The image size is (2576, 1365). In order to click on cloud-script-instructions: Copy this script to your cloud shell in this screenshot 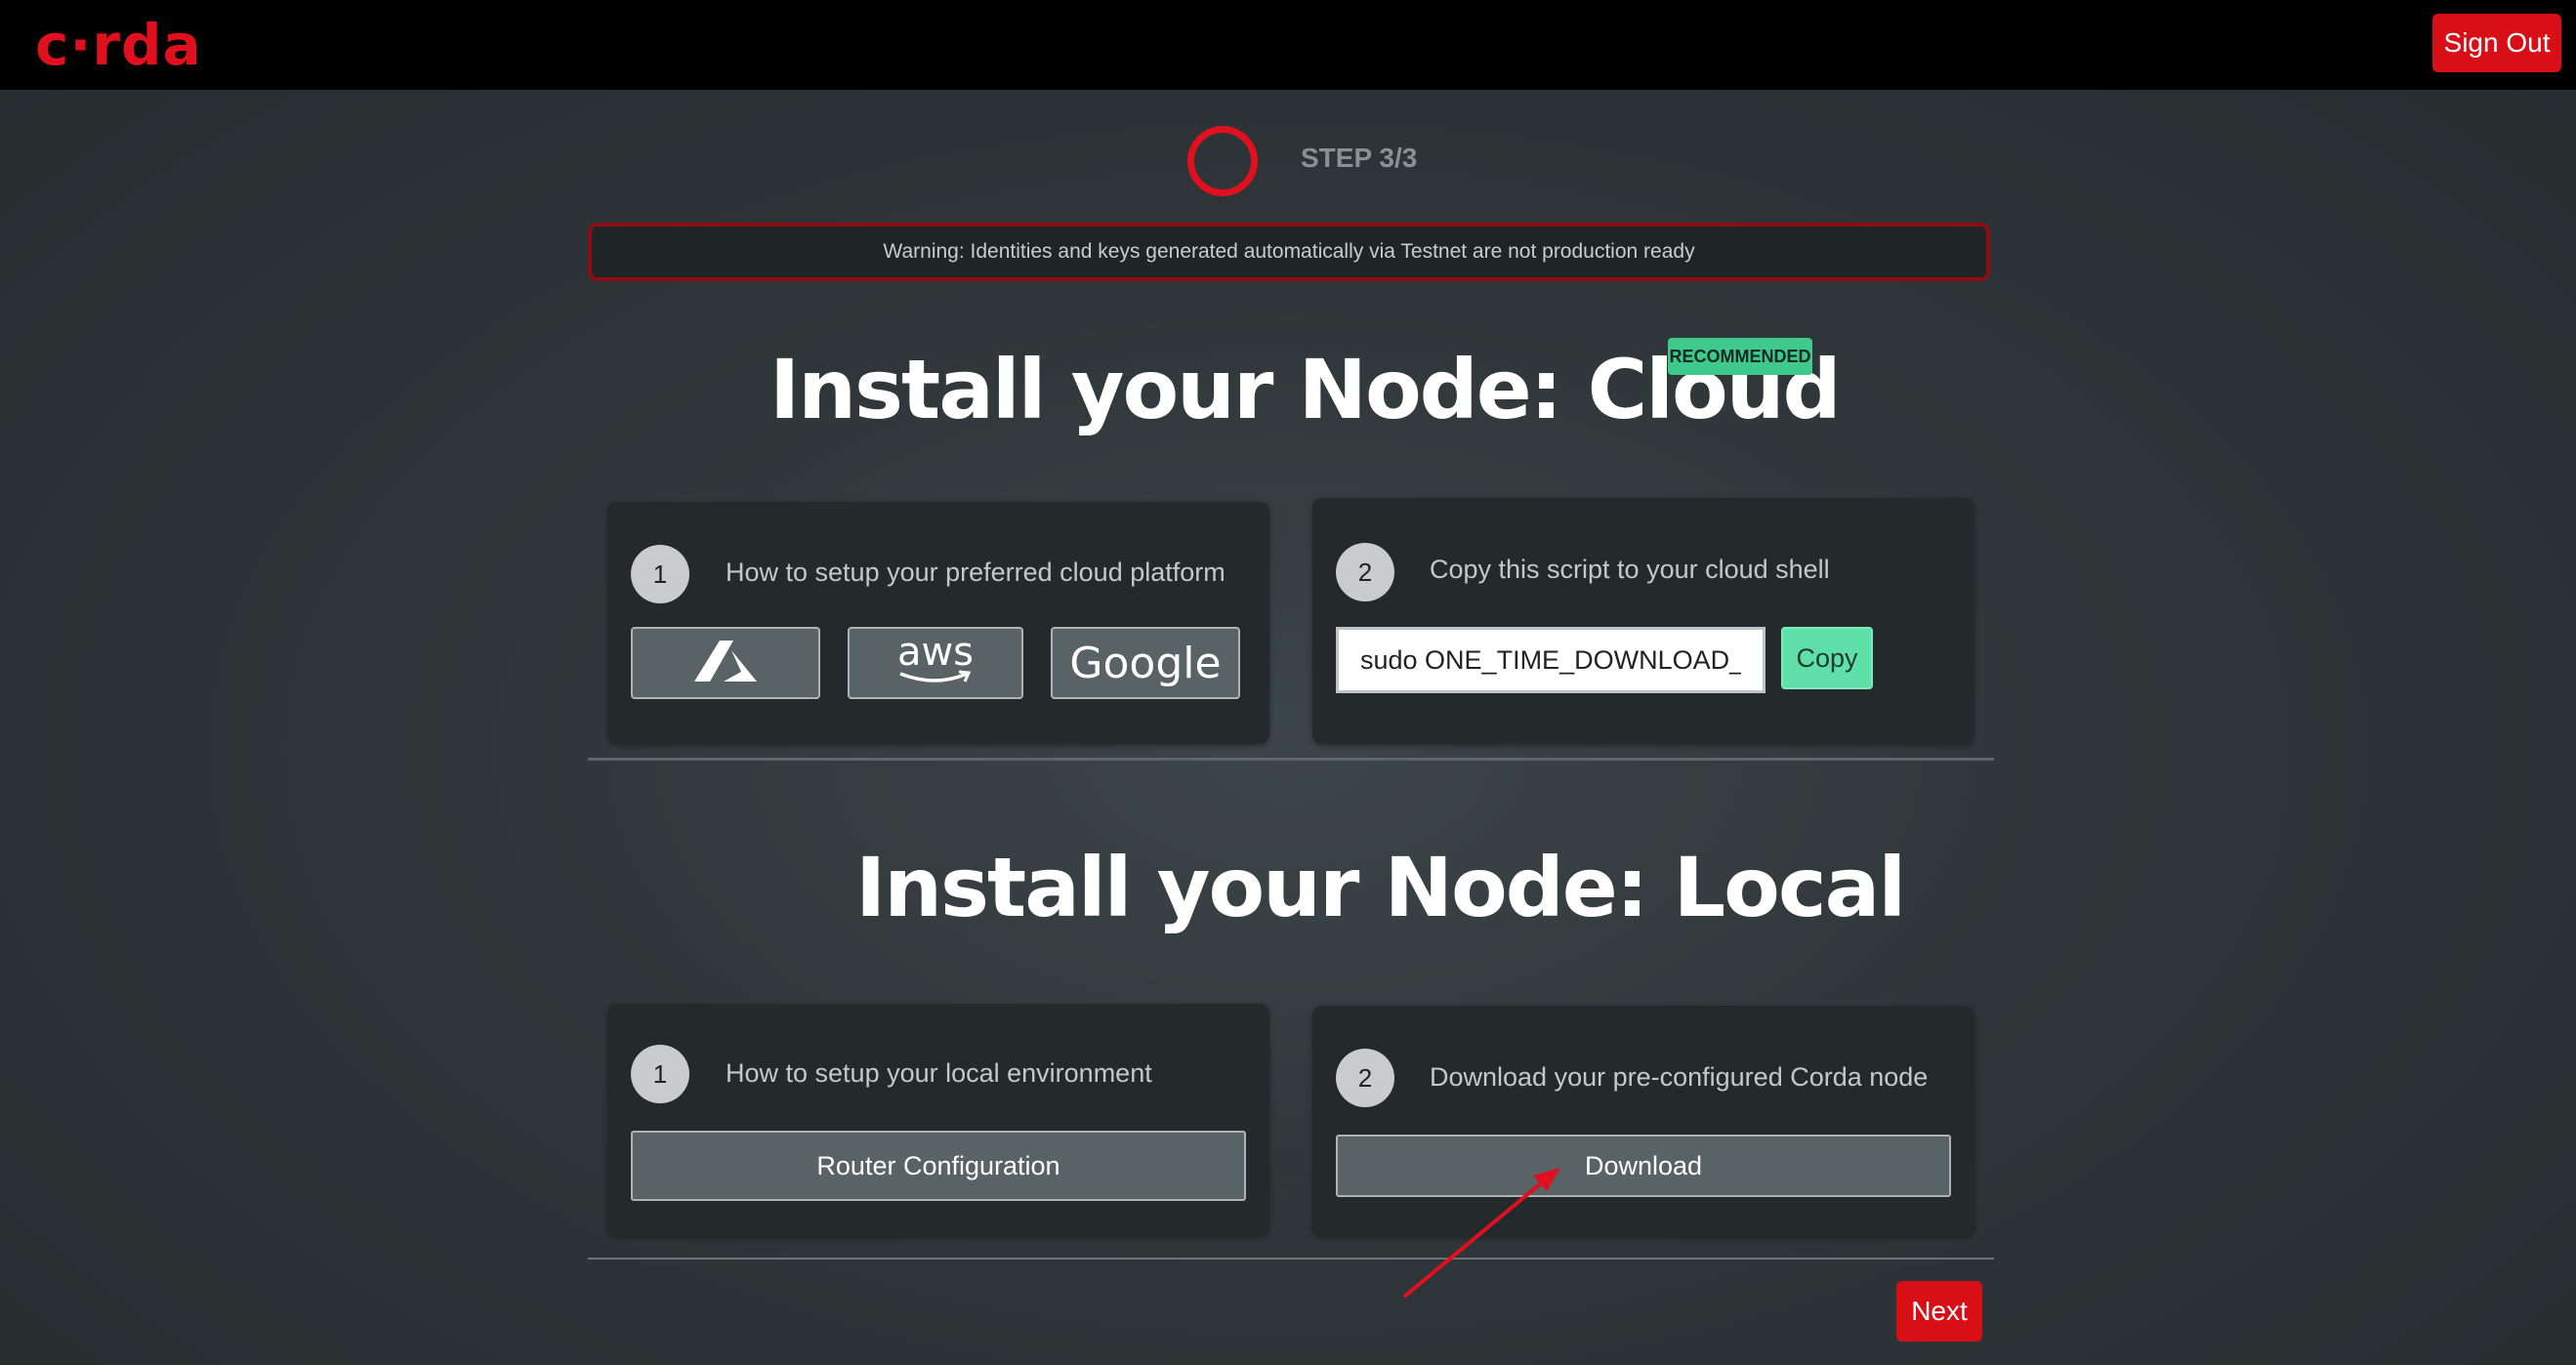, I will do `click(1630, 569)`.